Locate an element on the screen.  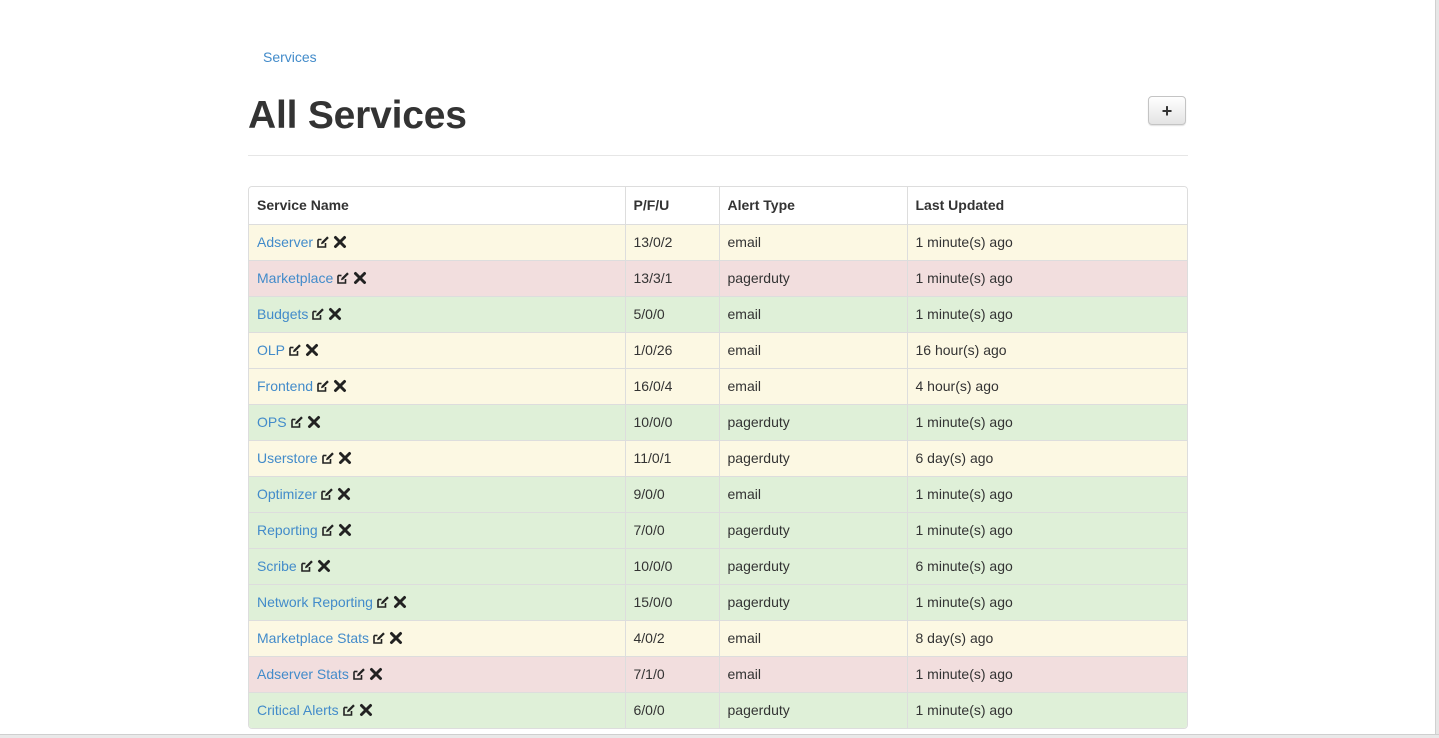
table-row: Frontend 16/0/4 email 4 hour(s) ago is located at coordinates (718, 385).